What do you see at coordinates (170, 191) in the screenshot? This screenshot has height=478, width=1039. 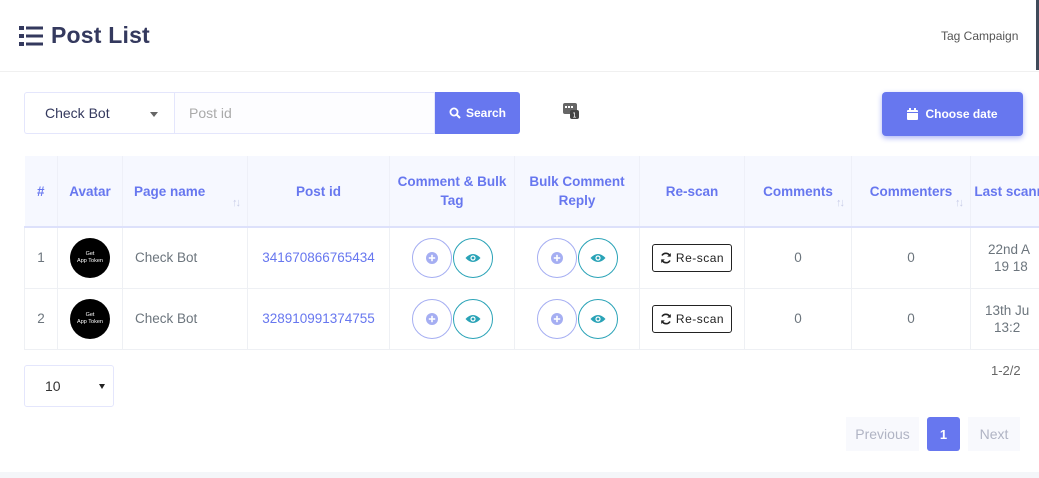 I see `col-page-name-label: Page name` at bounding box center [170, 191].